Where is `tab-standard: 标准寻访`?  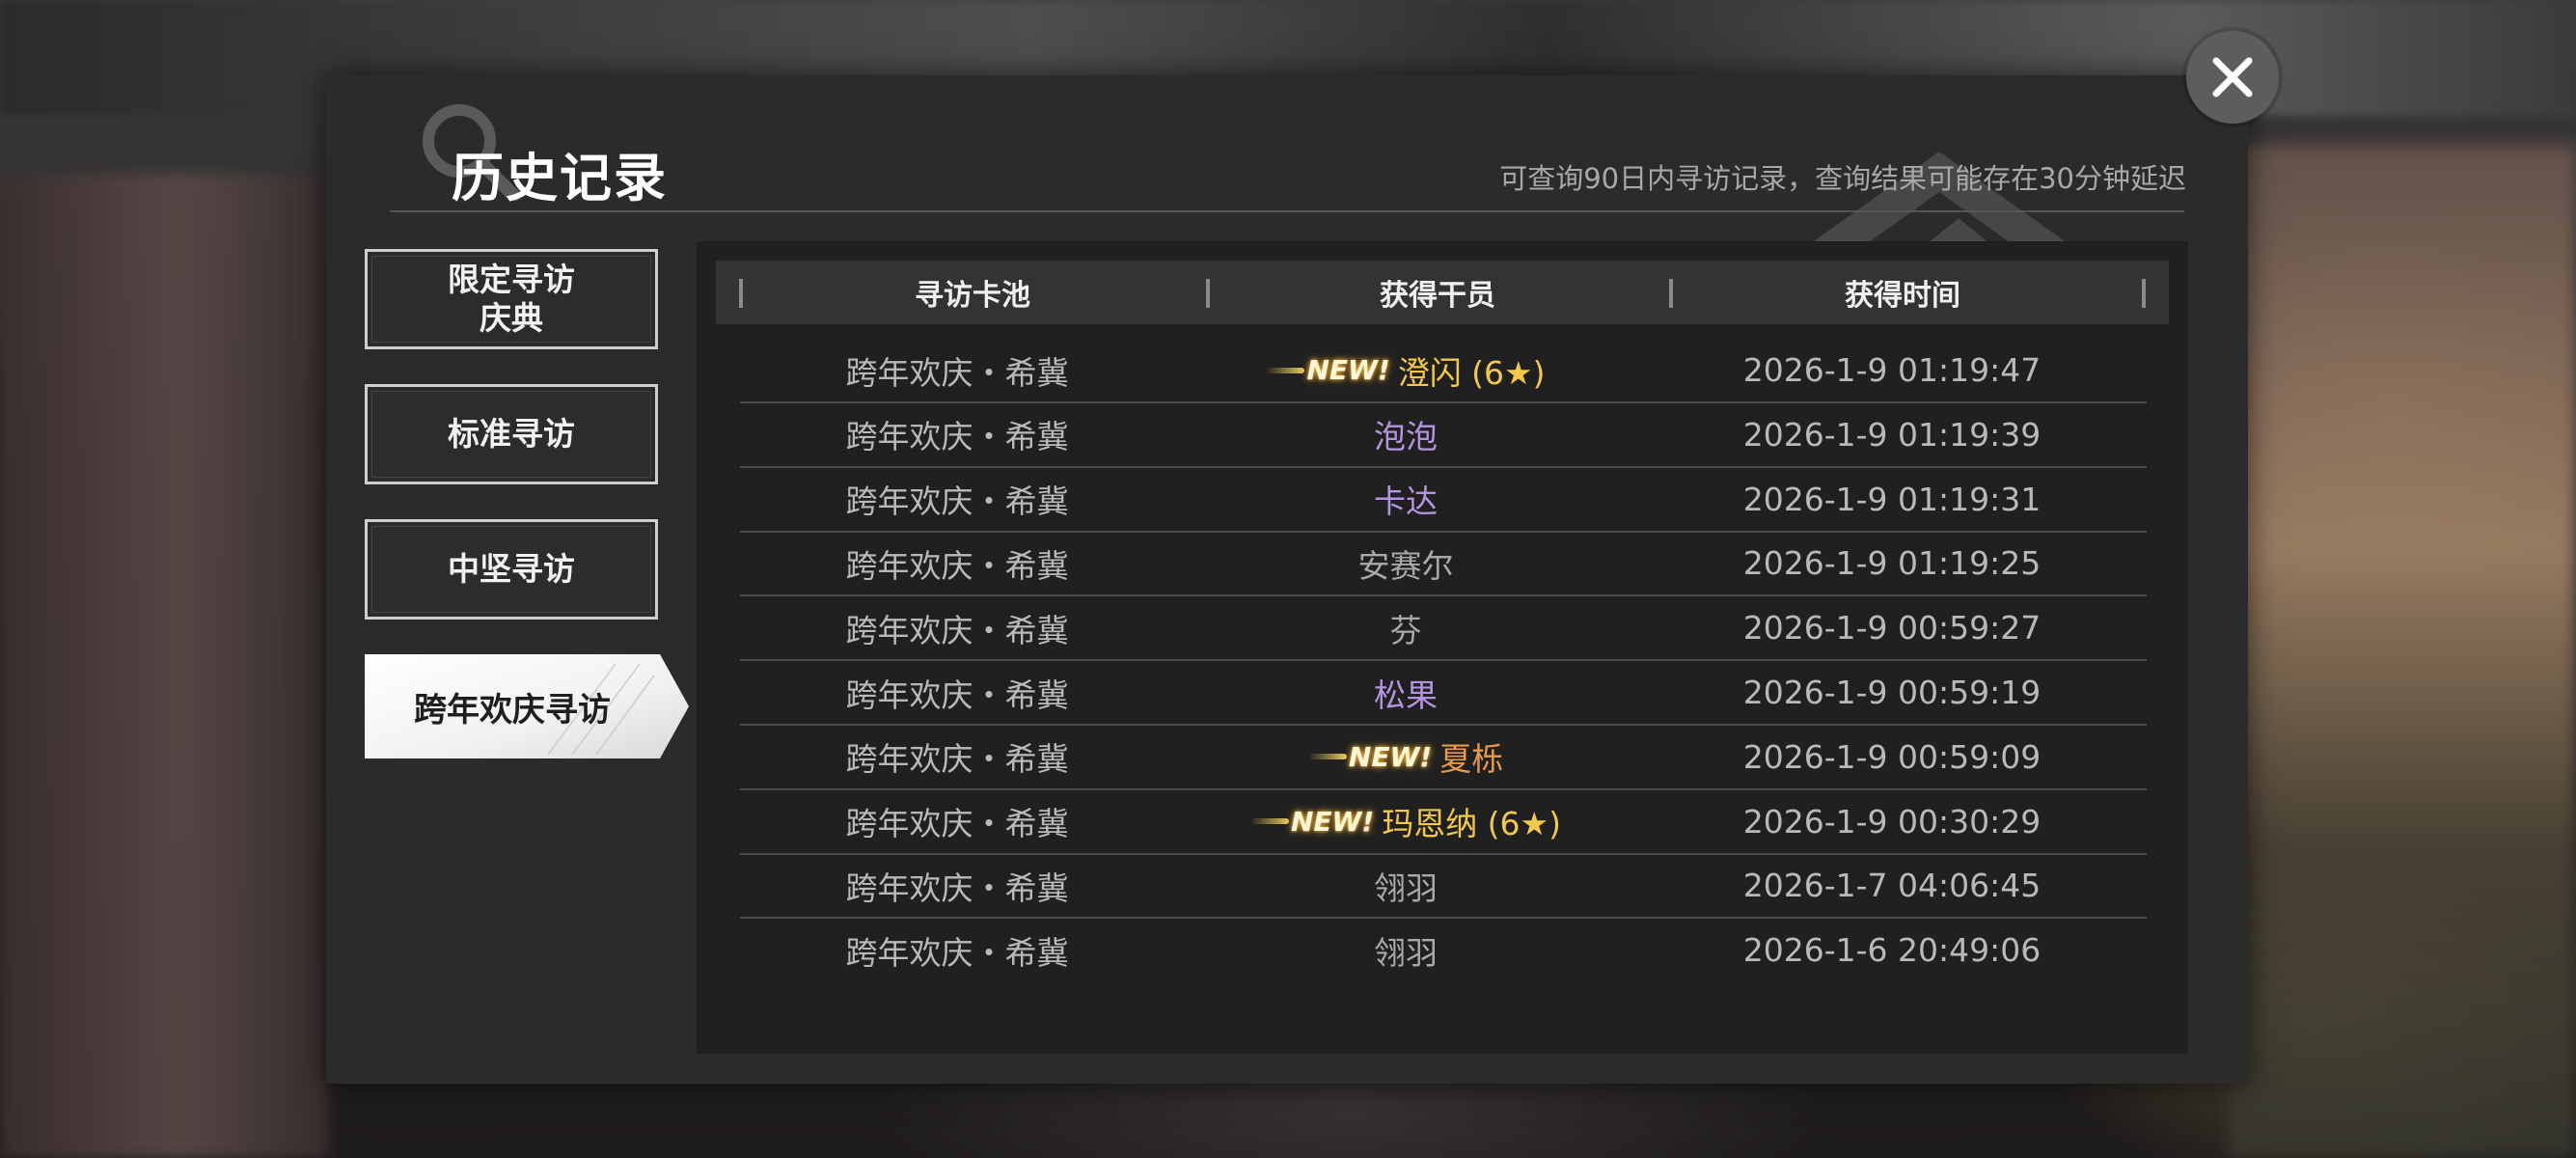
tab-standard: 标准寻访 is located at coordinates (511, 434).